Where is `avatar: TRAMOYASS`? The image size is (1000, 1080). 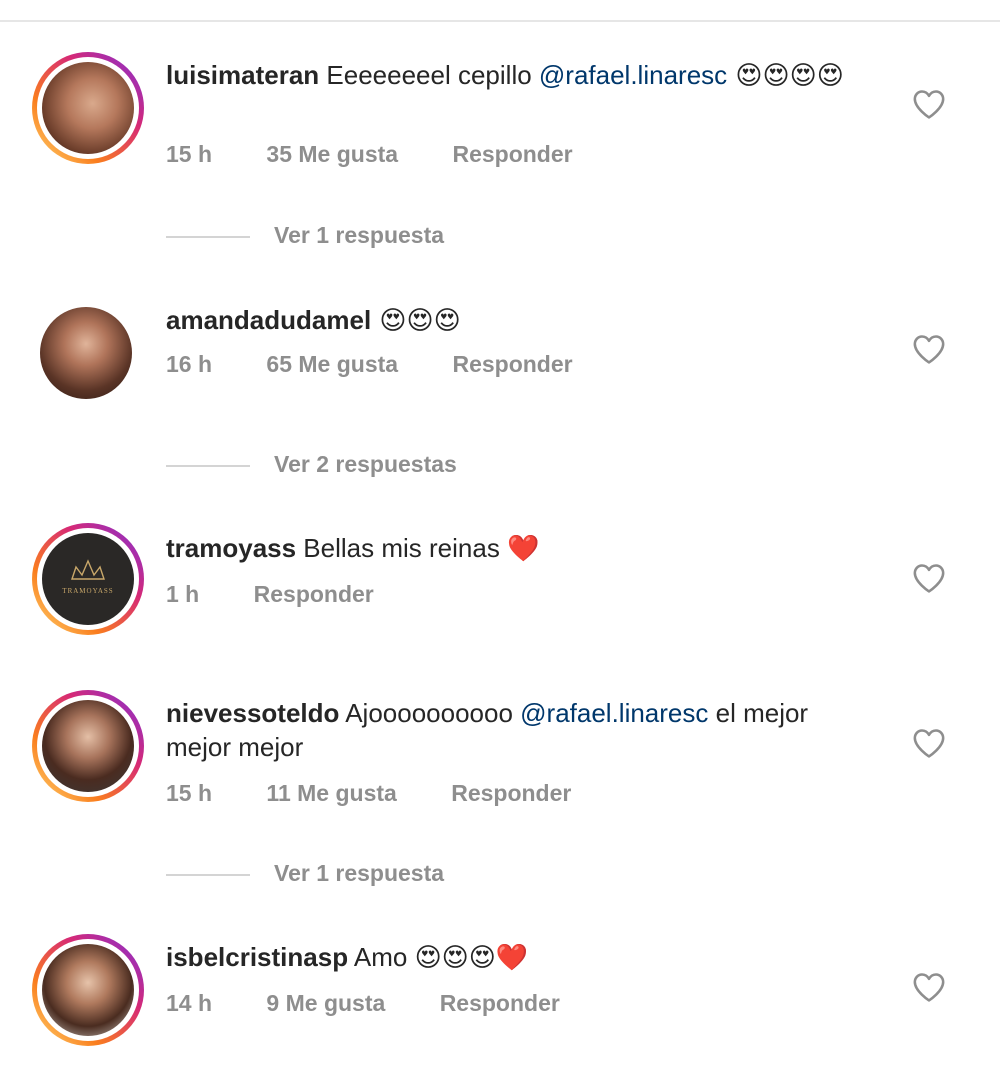
avatar: TRAMOYASS is located at coordinates (88, 579).